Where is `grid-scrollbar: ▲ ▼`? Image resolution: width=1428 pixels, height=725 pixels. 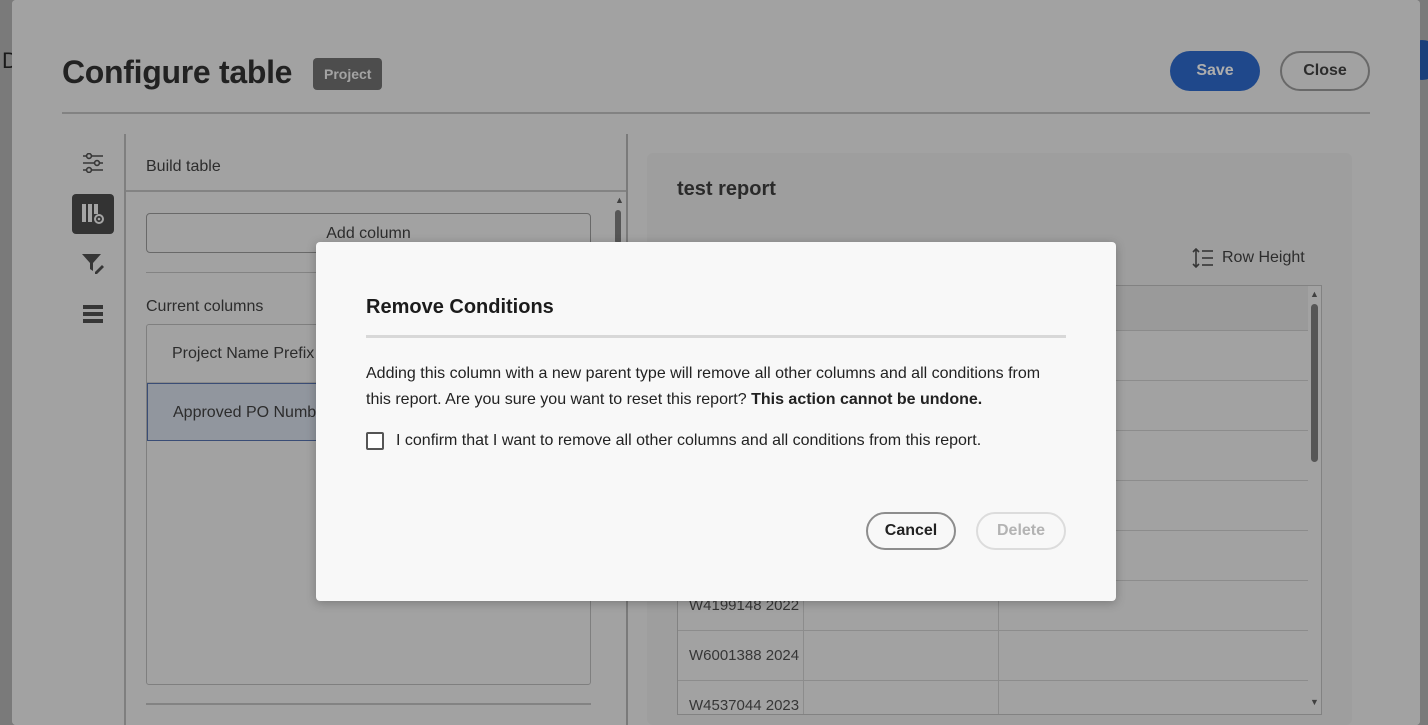
grid-scrollbar: ▲ ▼ is located at coordinates (1314, 500).